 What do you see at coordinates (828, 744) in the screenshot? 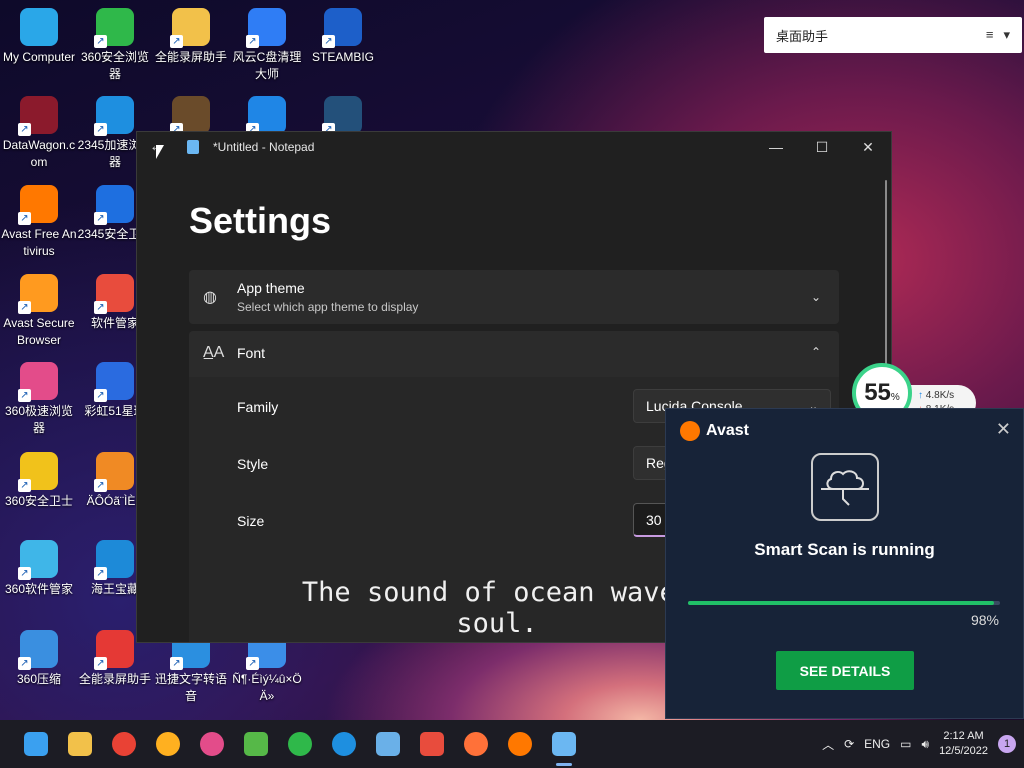
I see `chevron-up-icon: ︿` at bounding box center [828, 744].